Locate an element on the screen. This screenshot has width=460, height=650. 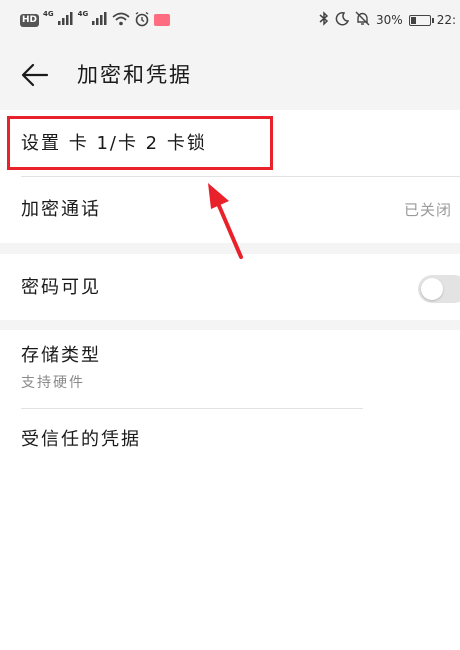
settings-group-password: 密码可见 is located at coordinates (230, 287).